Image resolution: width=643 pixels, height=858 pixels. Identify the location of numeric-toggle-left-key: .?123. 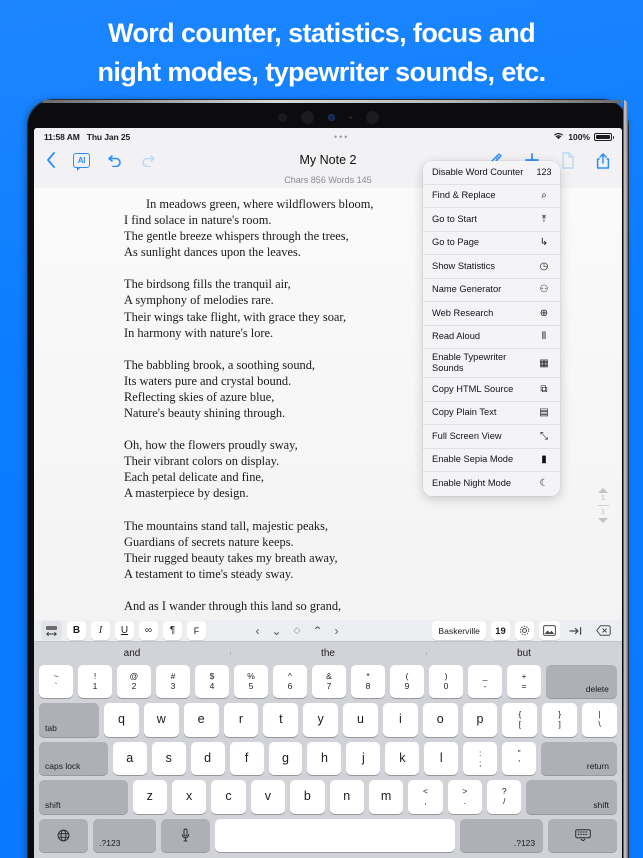
(125, 835).